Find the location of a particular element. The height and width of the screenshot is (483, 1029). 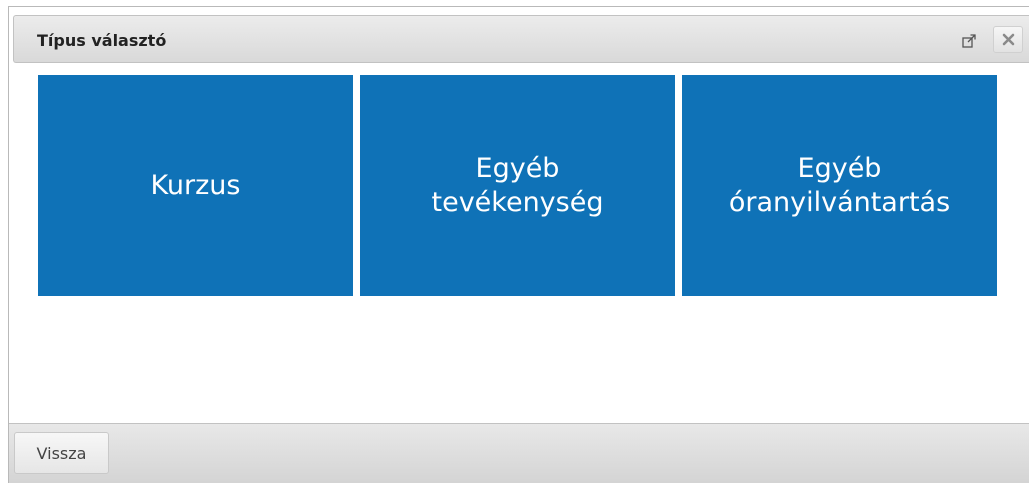

dialog-title: Típus választó is located at coordinates (102, 40).